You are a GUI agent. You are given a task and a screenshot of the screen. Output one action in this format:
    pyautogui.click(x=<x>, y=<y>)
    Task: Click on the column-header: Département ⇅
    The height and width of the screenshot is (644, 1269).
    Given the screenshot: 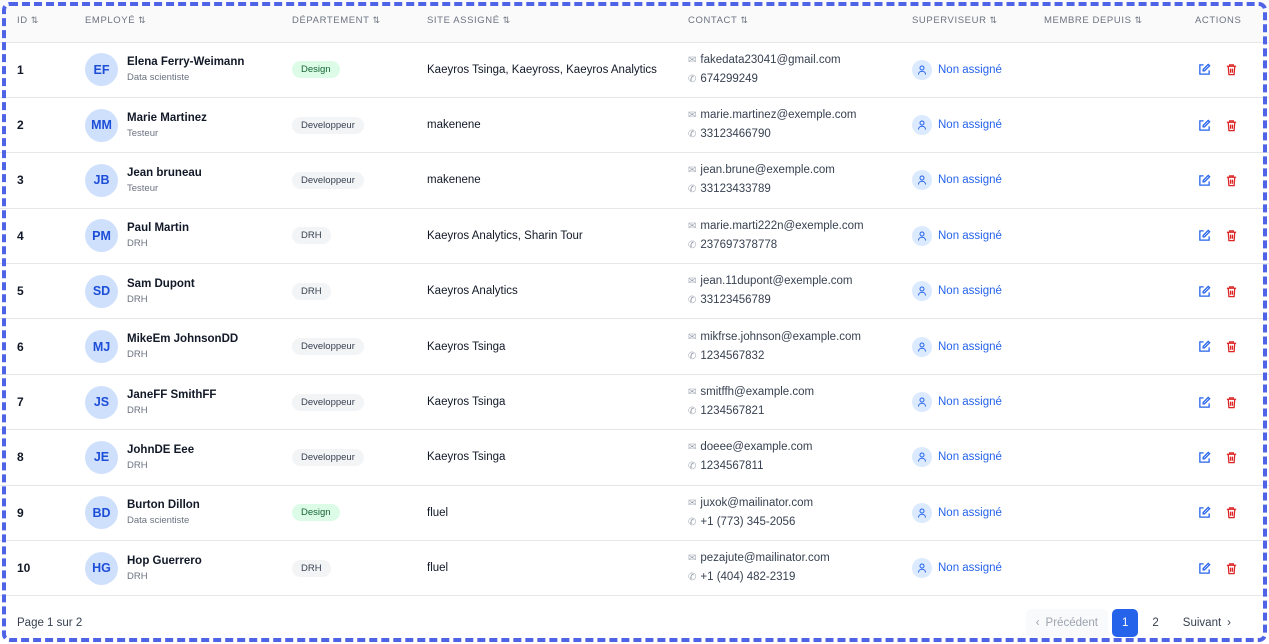 What is the action you would take?
    pyautogui.click(x=359, y=21)
    